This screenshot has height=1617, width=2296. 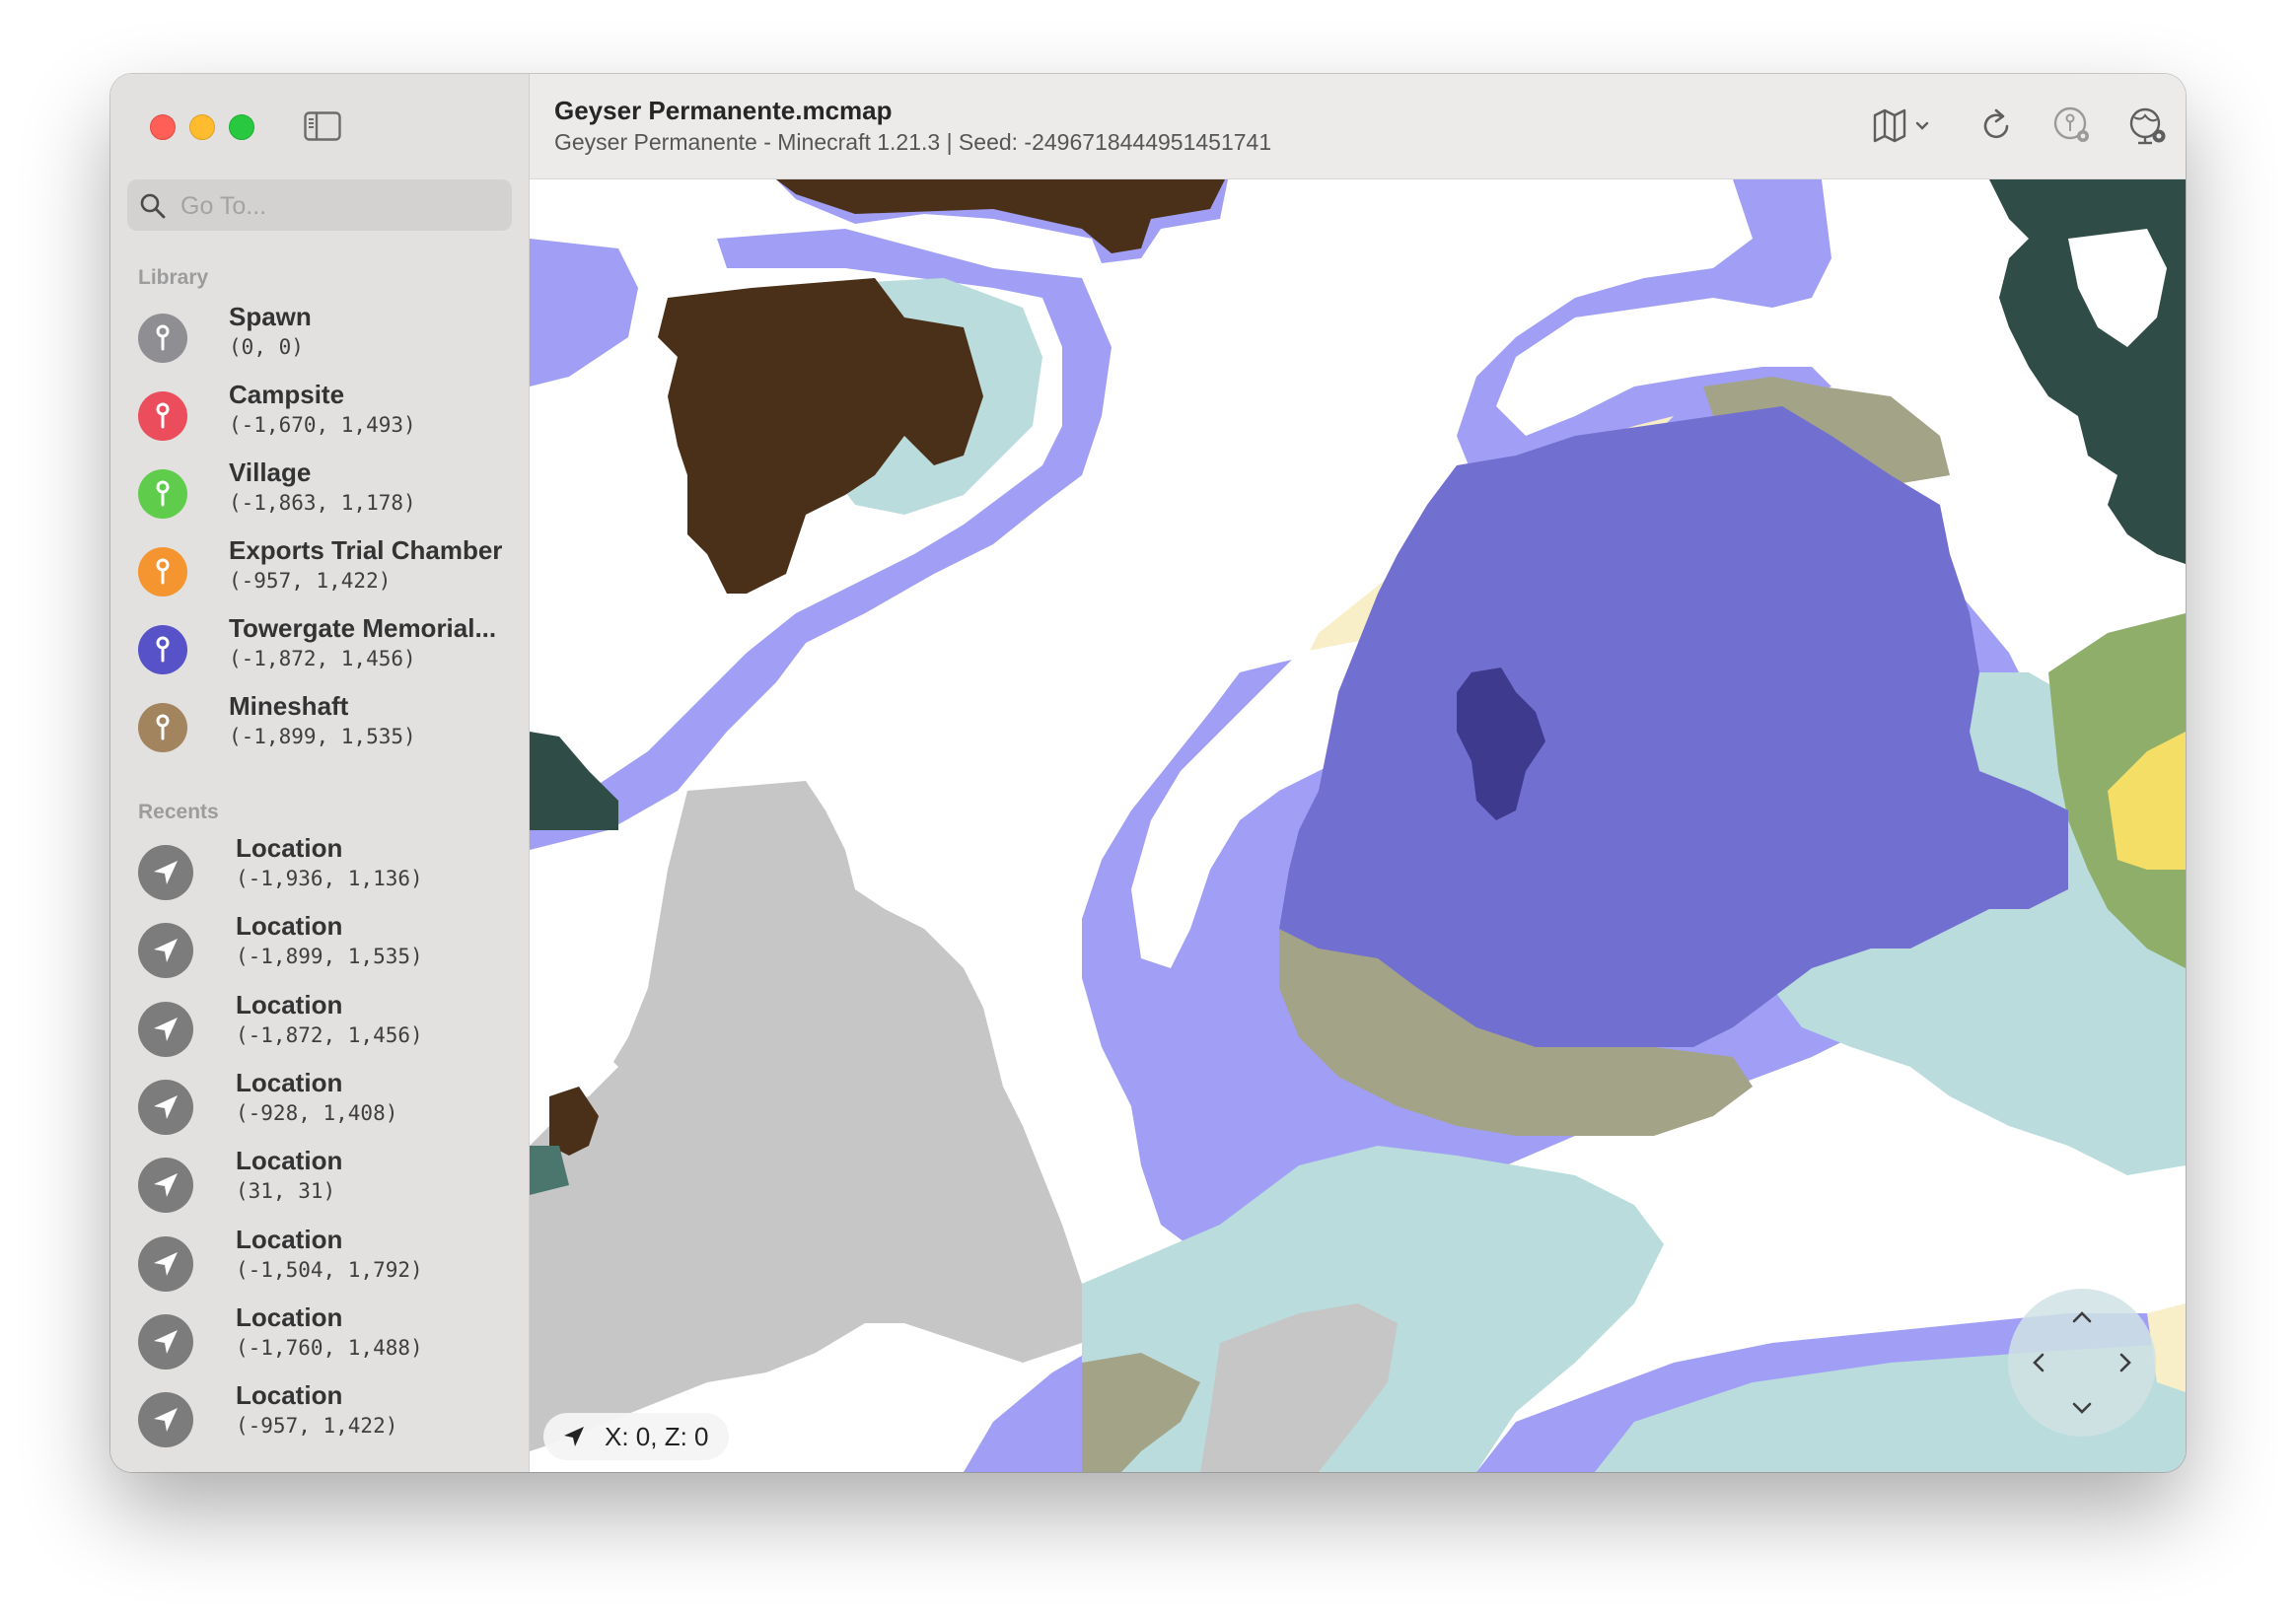 I want to click on refresh-button, so click(x=1997, y=126).